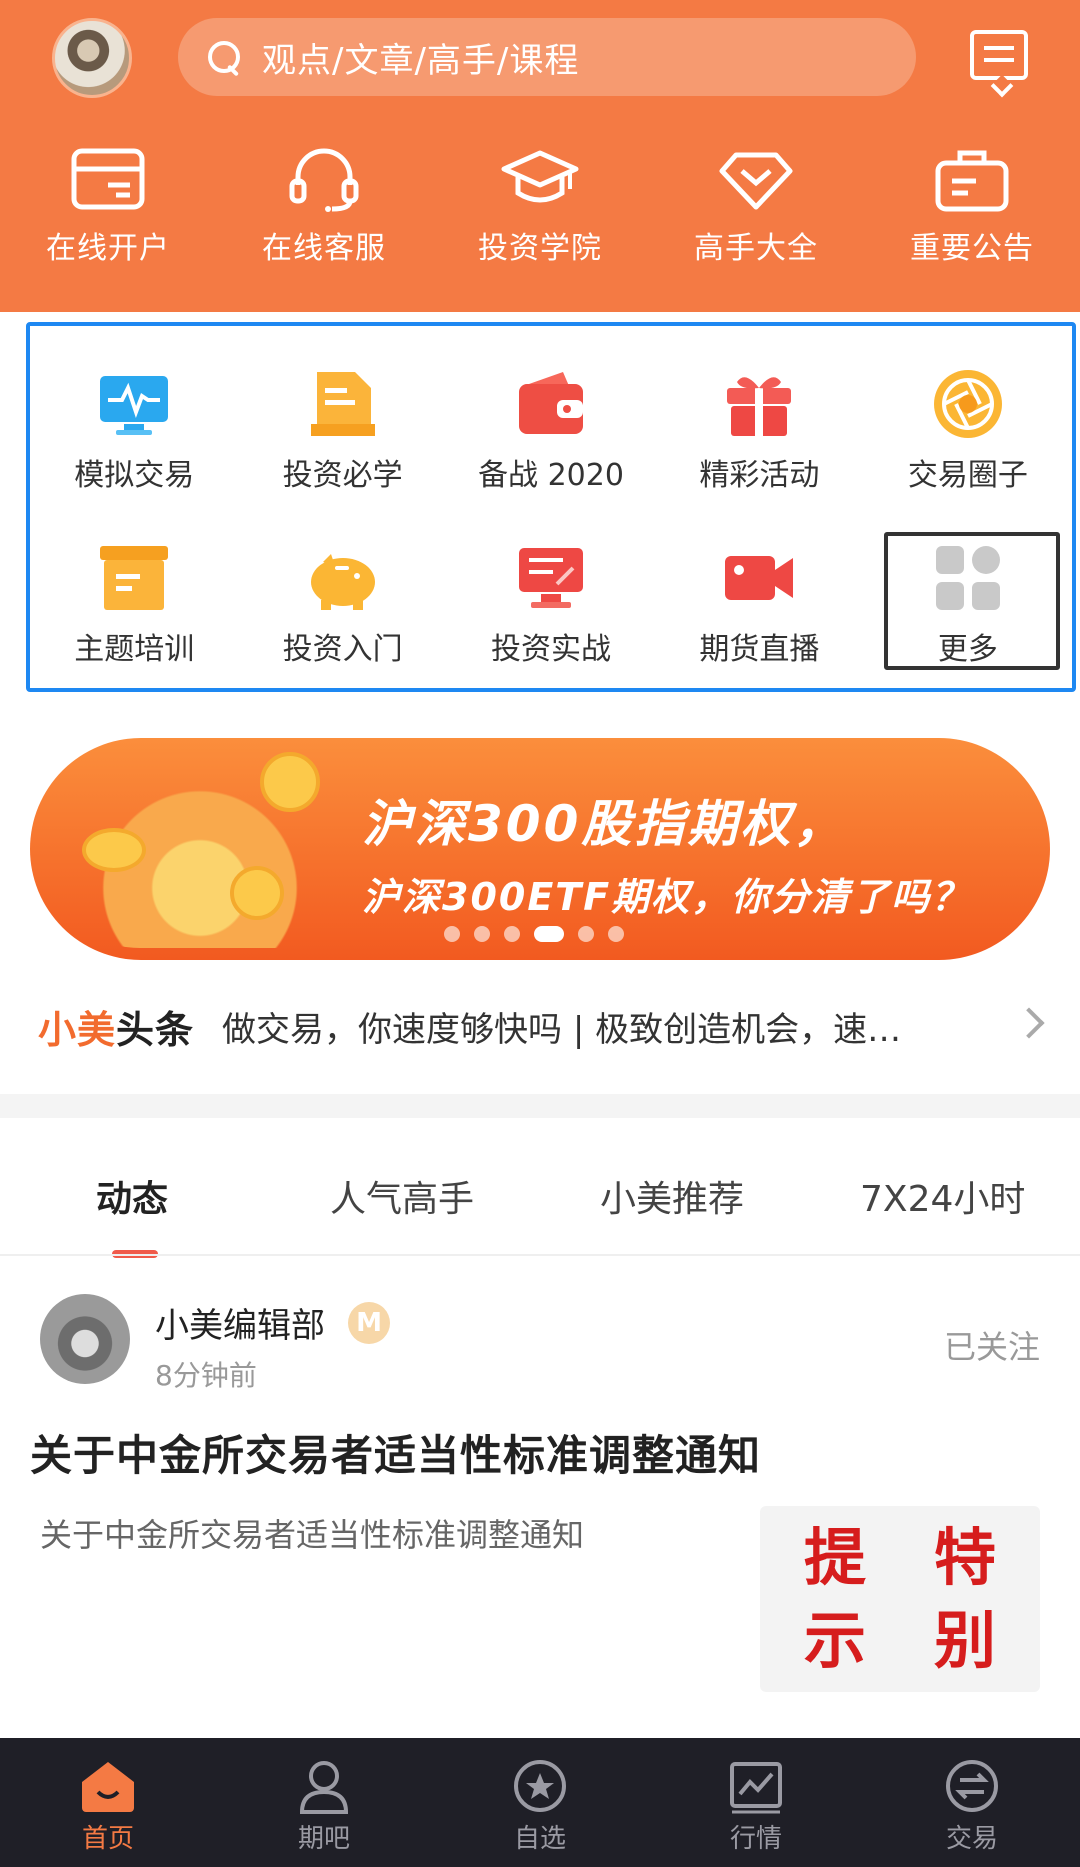 This screenshot has width=1080, height=1867. Describe the element at coordinates (342, 582) in the screenshot. I see `piggy-bank-icon` at that location.